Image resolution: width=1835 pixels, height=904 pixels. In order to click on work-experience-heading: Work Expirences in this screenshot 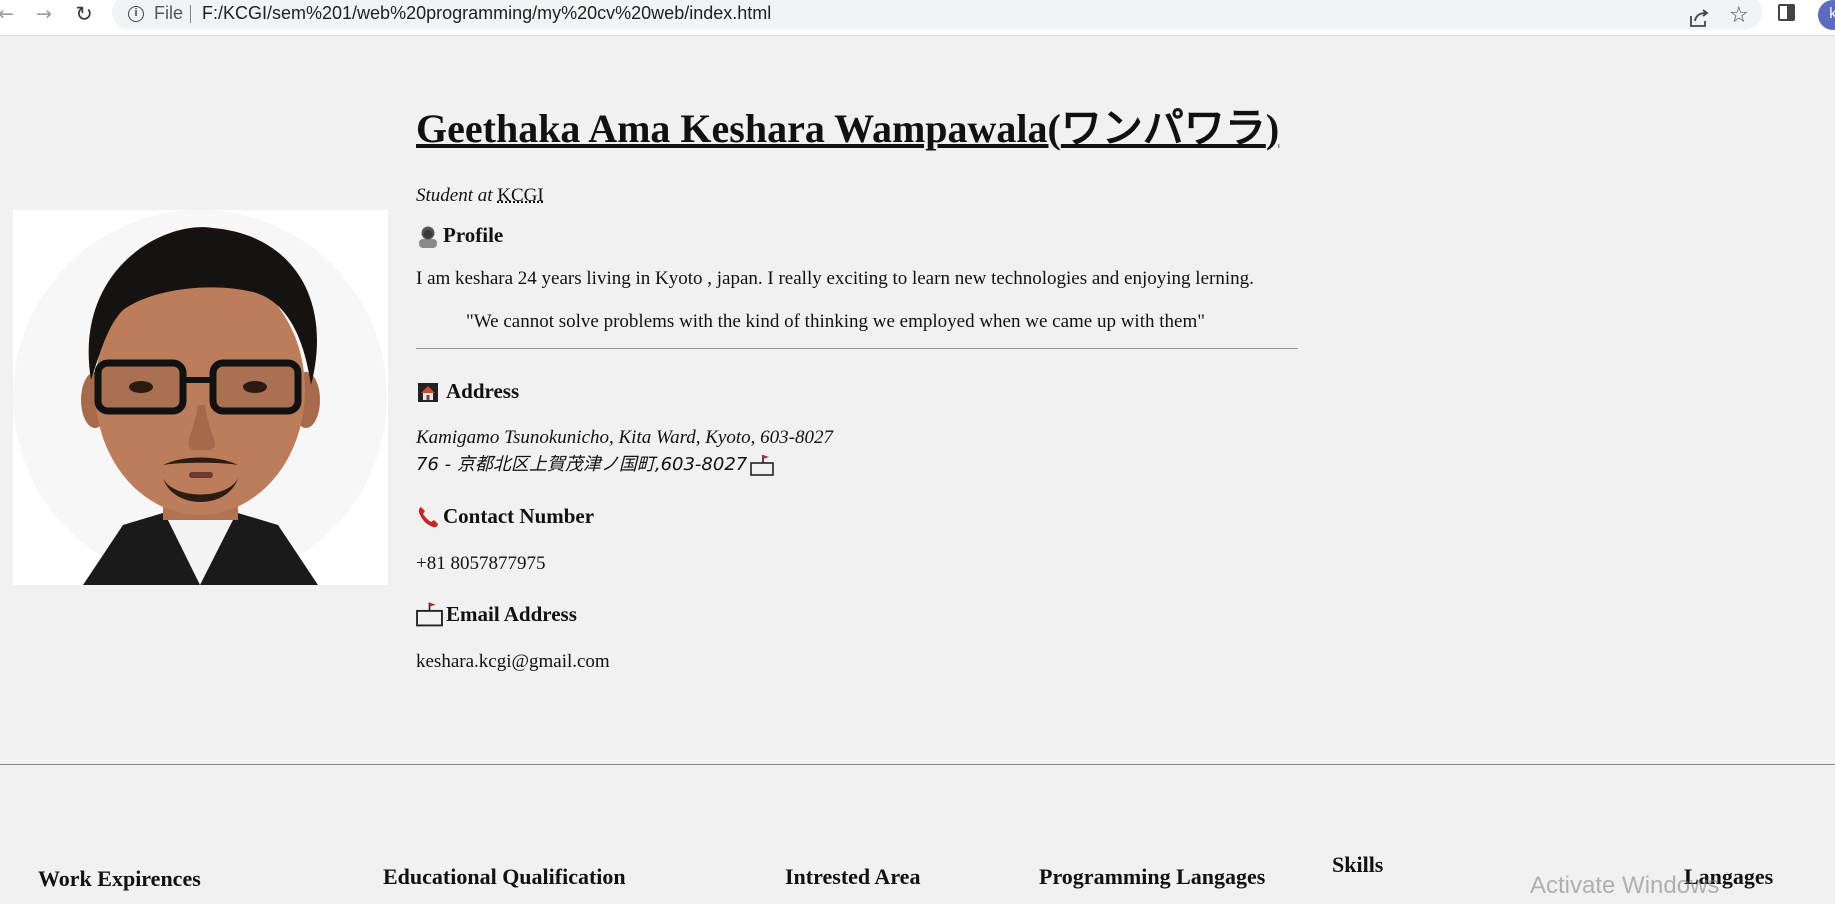, I will do `click(119, 878)`.